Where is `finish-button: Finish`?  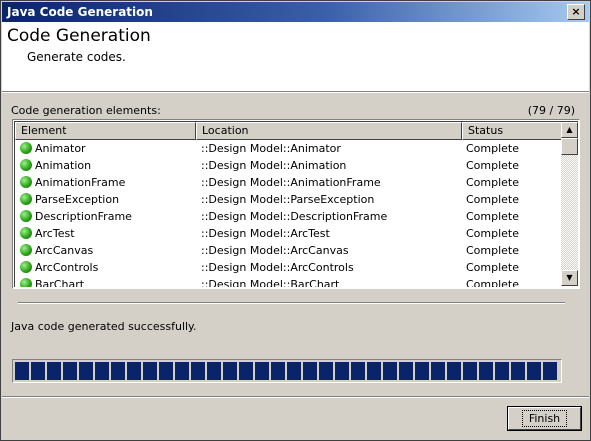 finish-button: Finish is located at coordinates (544, 418).